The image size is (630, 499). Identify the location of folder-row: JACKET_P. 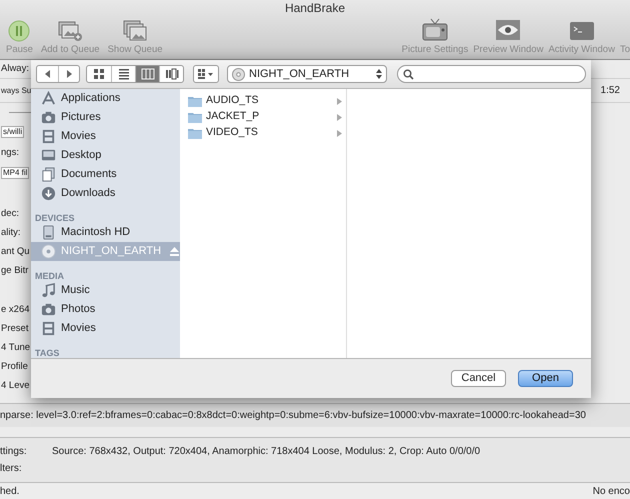
(265, 117).